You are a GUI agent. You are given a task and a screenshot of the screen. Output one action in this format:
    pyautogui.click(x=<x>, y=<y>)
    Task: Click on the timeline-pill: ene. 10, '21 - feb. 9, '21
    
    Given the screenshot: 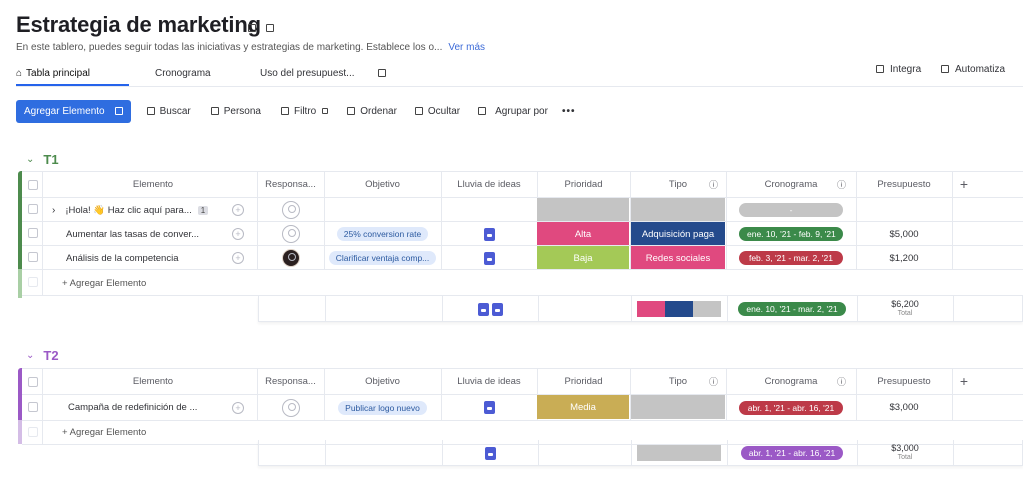 What is the action you would take?
    pyautogui.click(x=791, y=234)
    